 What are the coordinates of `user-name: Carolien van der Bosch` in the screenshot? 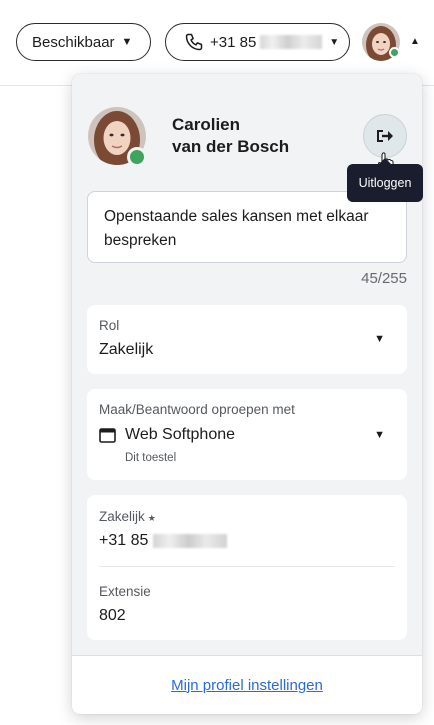 It's located at (257, 136).